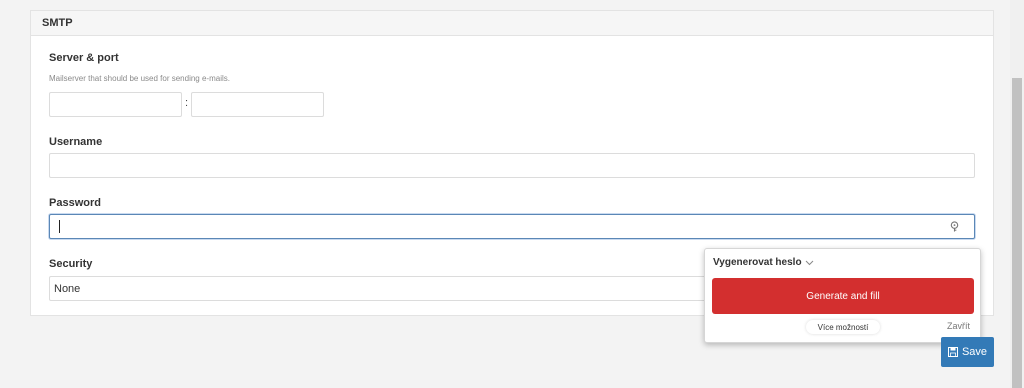  I want to click on save-button: Save, so click(967, 352).